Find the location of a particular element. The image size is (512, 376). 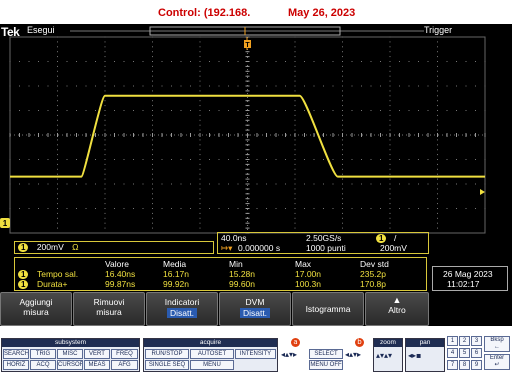

indicators-button: Indicatori Disatt. is located at coordinates (182, 309).